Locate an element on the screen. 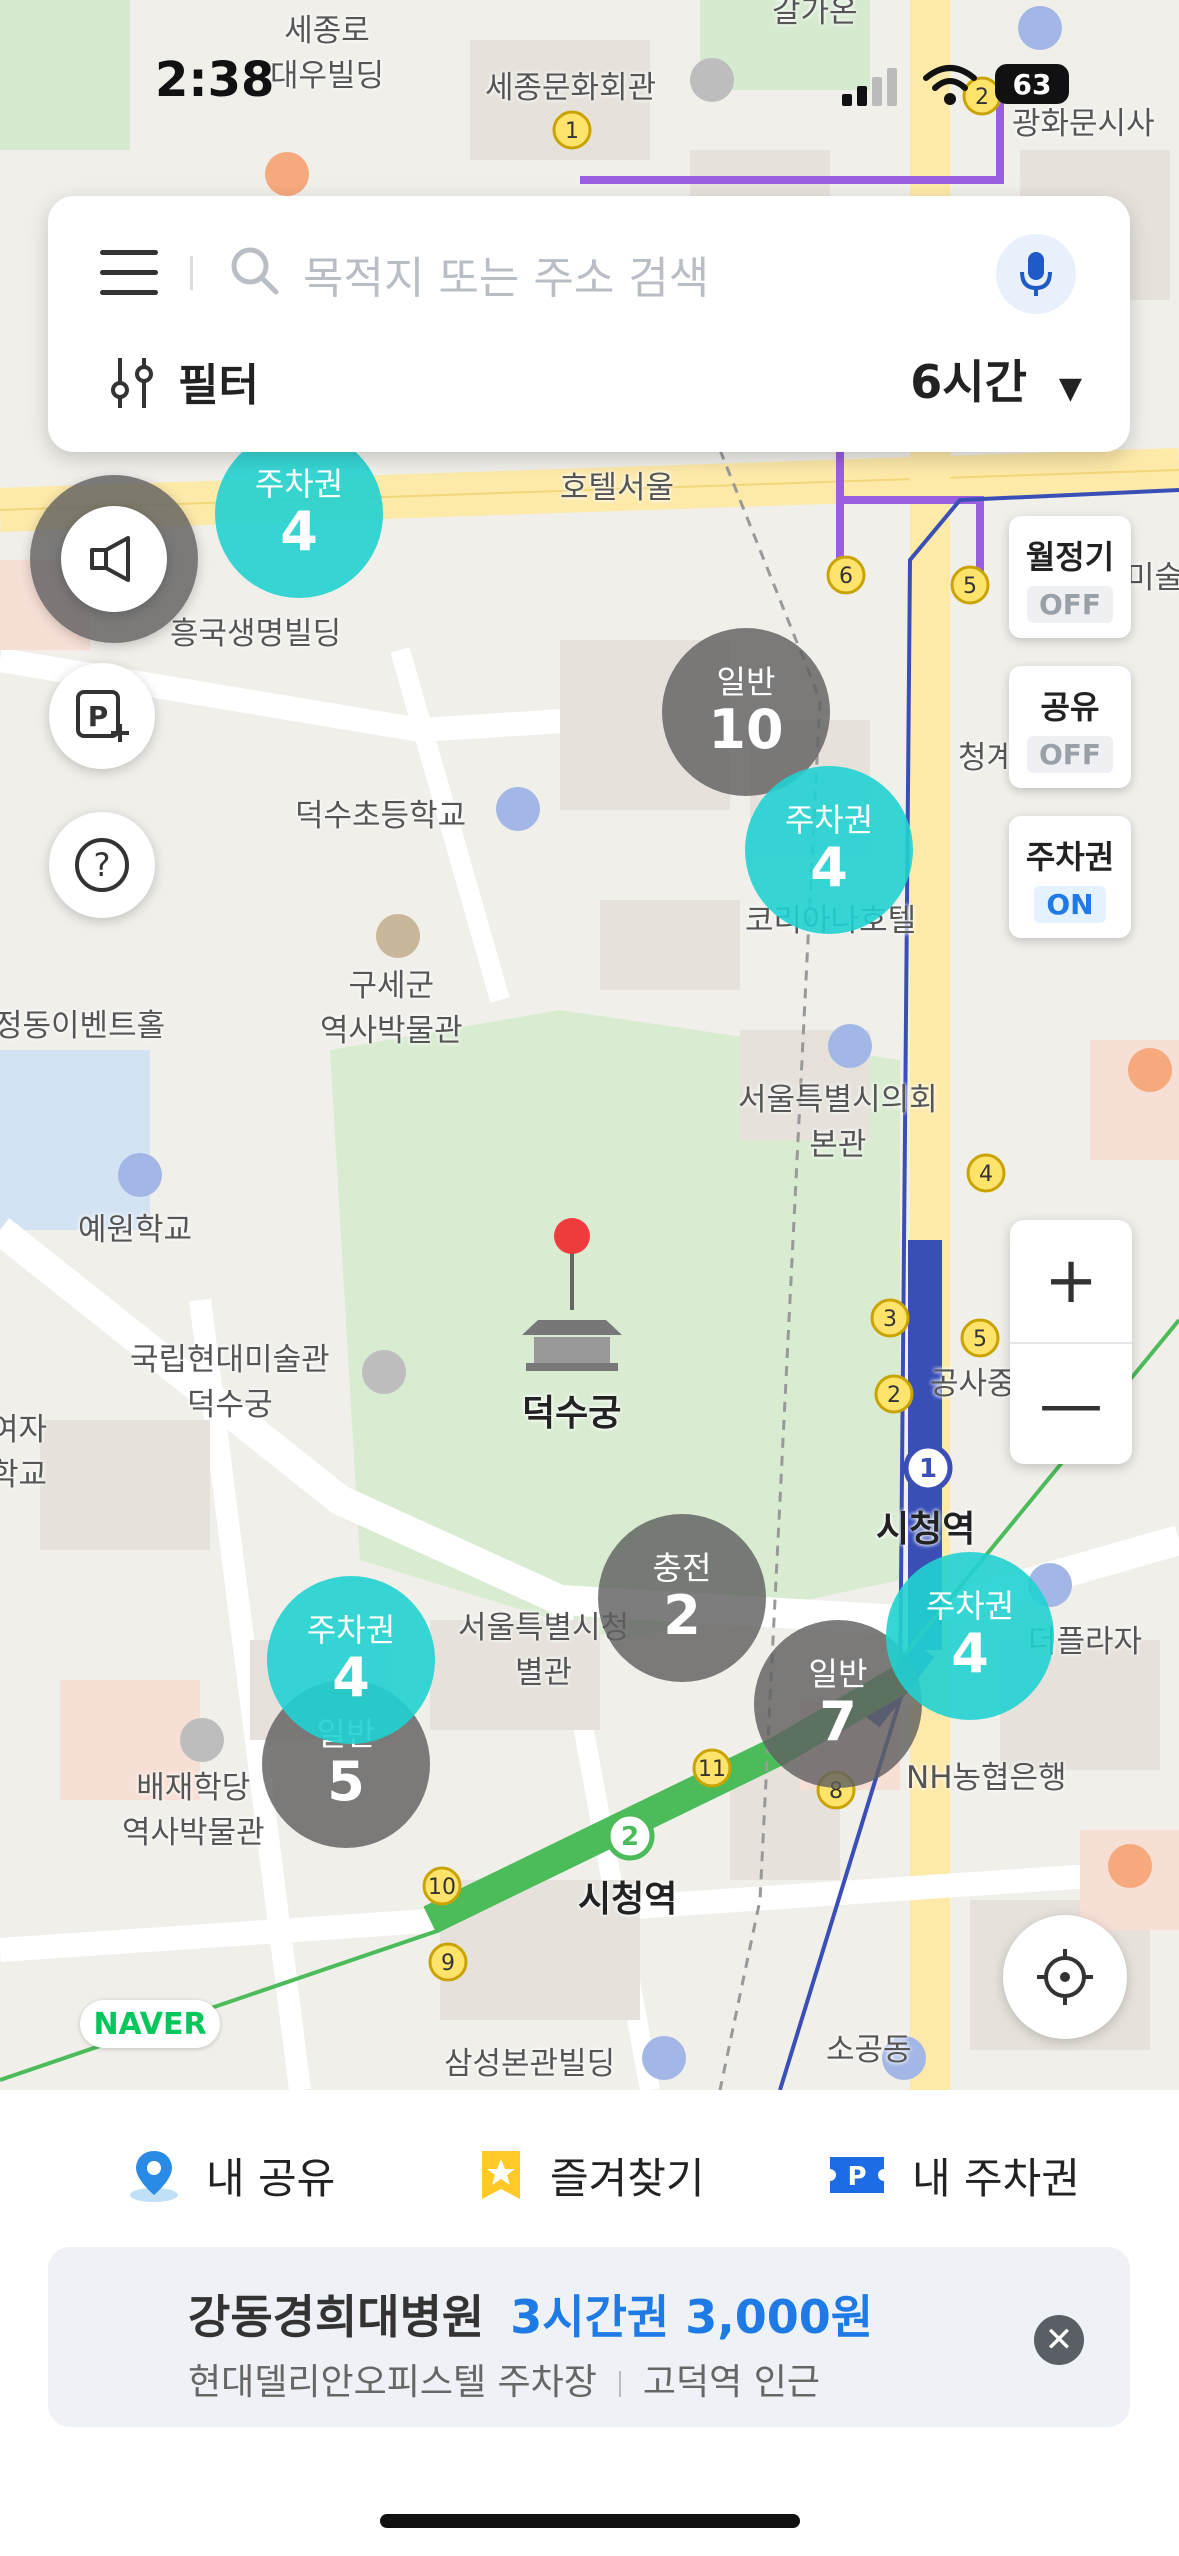 This screenshot has height=2556, width=1179. poi-label: 국립현대미술관 덕수궁 is located at coordinates (230, 1382).